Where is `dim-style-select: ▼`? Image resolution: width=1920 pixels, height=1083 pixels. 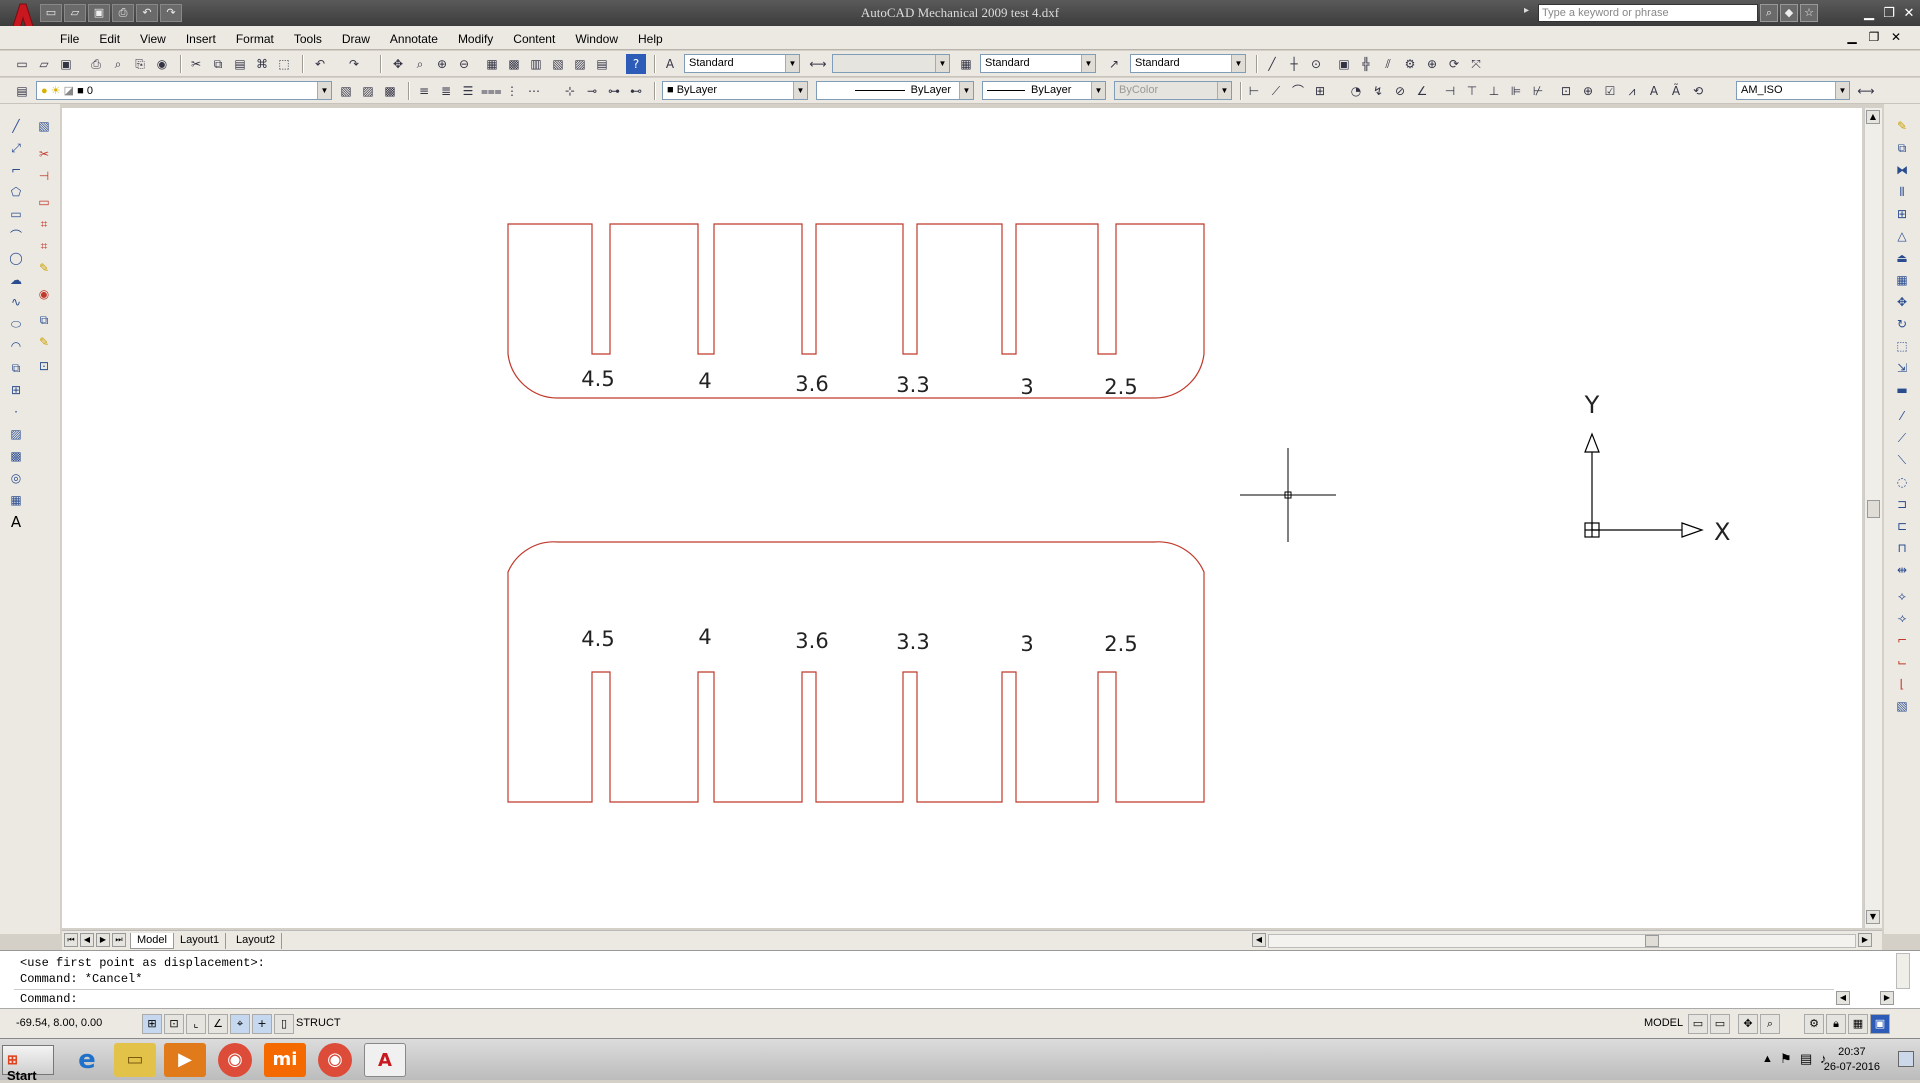
dim-style-select: ▼ is located at coordinates (891, 63).